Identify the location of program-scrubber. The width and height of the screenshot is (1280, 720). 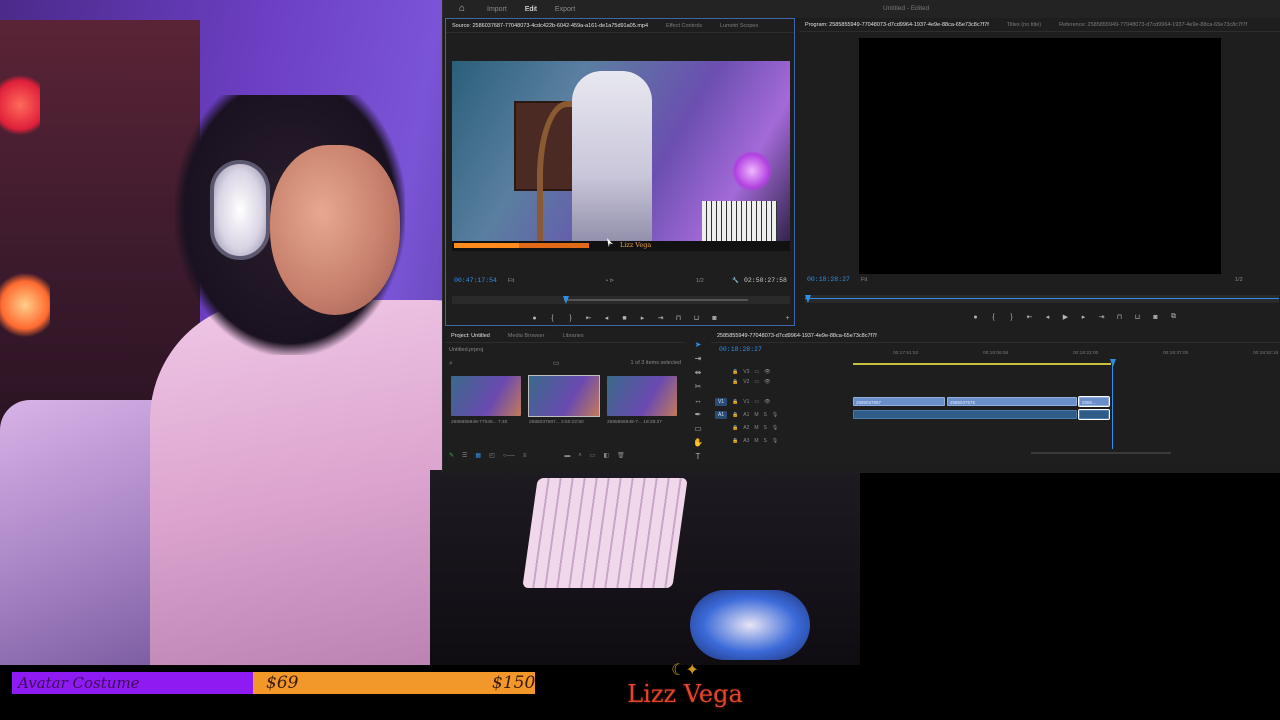
(1042, 299).